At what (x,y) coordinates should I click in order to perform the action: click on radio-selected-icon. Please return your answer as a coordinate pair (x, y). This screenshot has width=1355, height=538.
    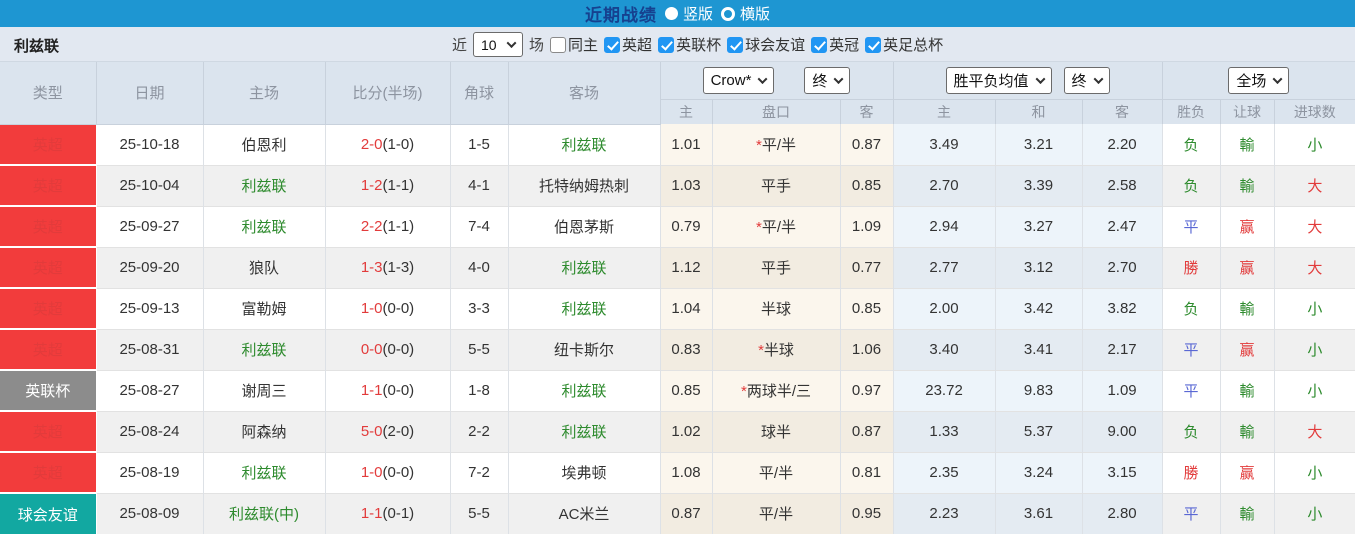
    Looking at the image, I should click on (671, 13).